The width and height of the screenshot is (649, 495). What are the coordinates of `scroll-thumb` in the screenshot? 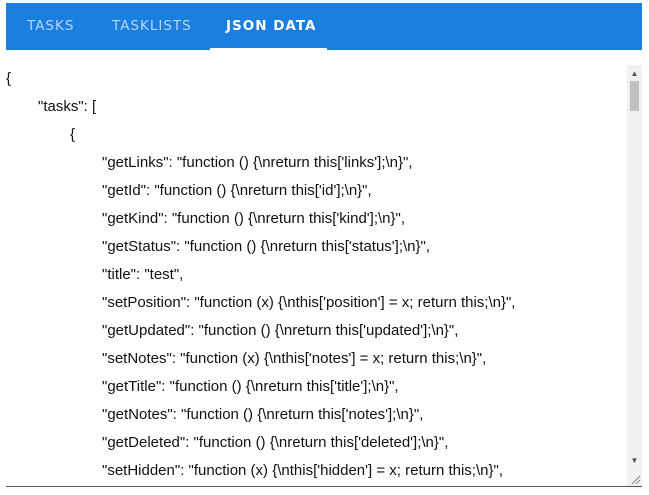 It's located at (634, 96).